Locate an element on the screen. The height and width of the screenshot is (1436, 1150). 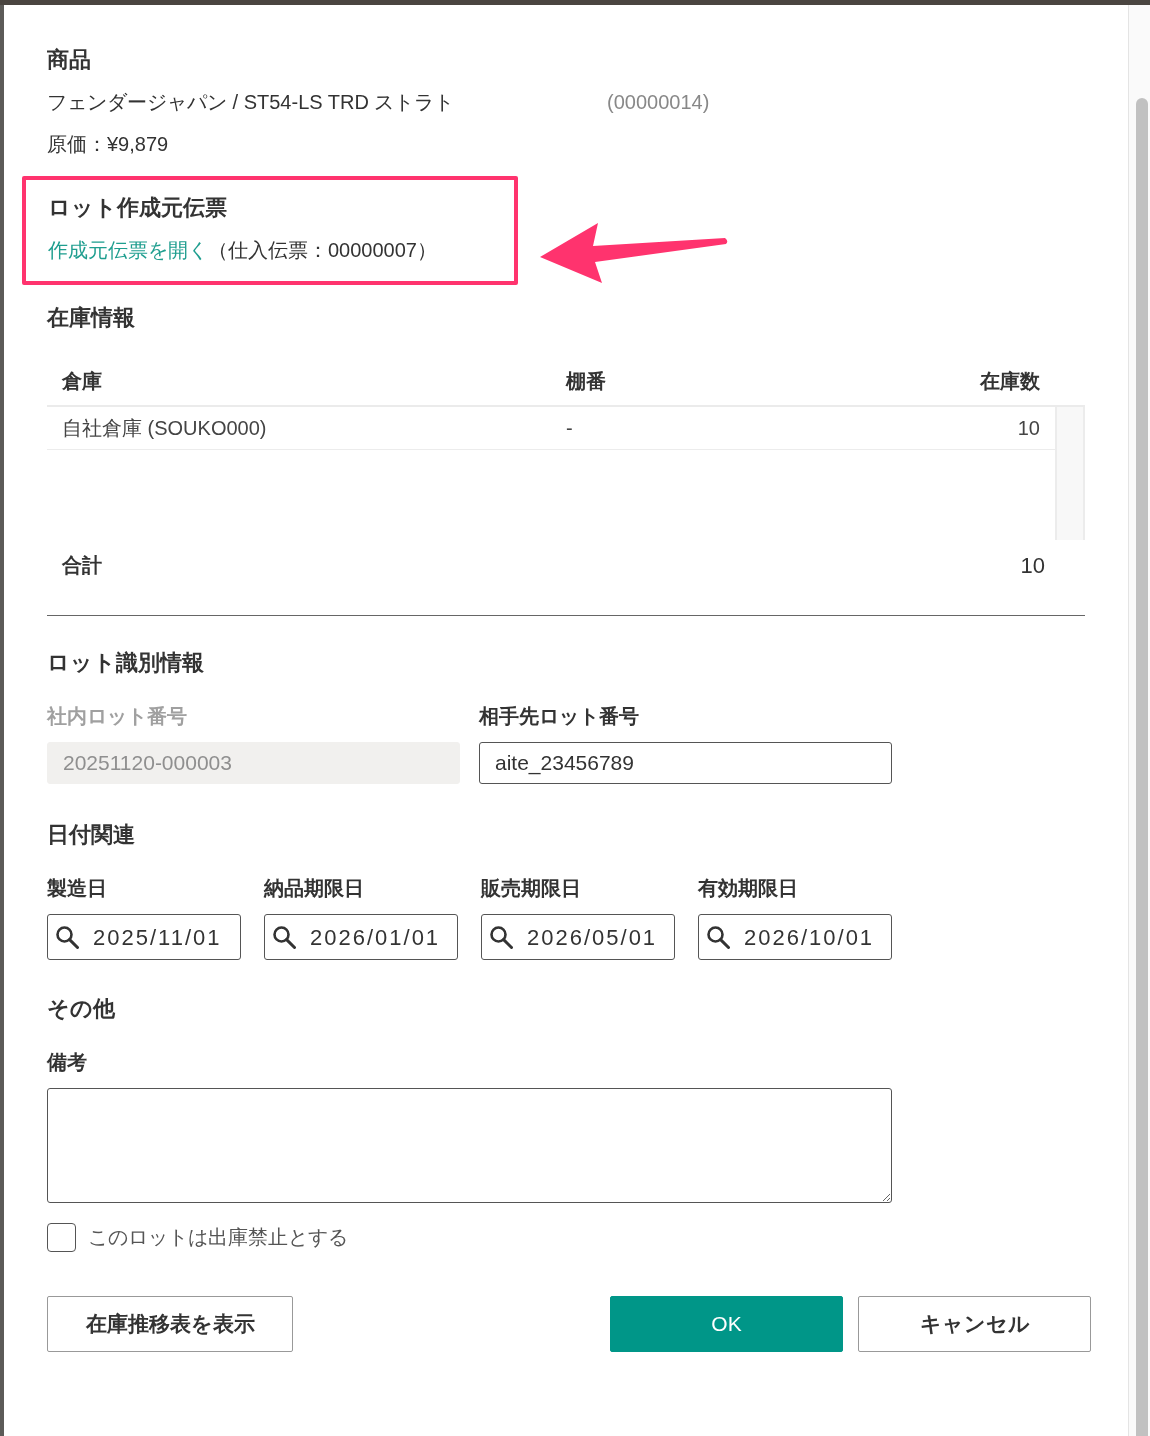
scrollbar-thumb is located at coordinates (1142, 767).